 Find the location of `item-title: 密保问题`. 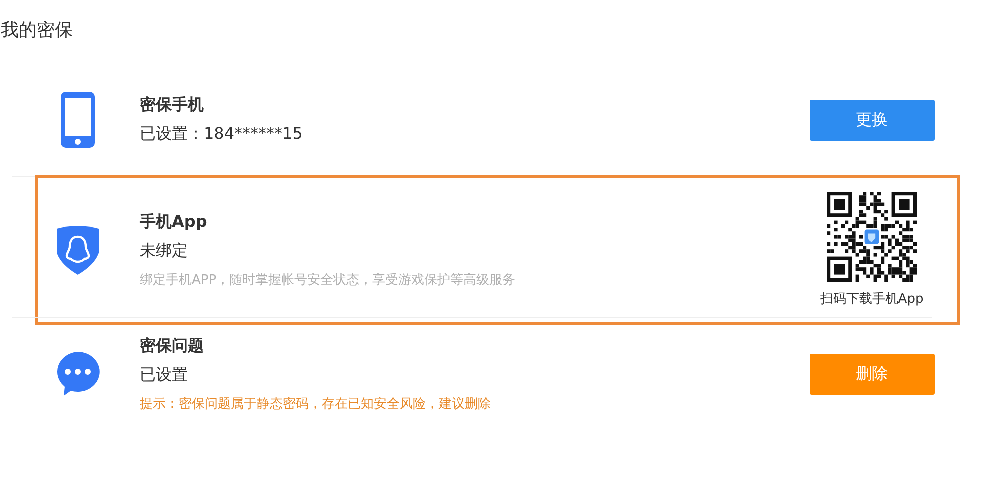

item-title: 密保问题 is located at coordinates (172, 346).